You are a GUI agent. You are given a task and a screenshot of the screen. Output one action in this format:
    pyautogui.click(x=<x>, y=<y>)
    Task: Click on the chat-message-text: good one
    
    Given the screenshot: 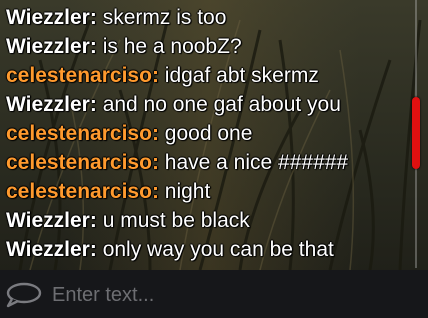 What is the action you would take?
    pyautogui.click(x=208, y=133)
    